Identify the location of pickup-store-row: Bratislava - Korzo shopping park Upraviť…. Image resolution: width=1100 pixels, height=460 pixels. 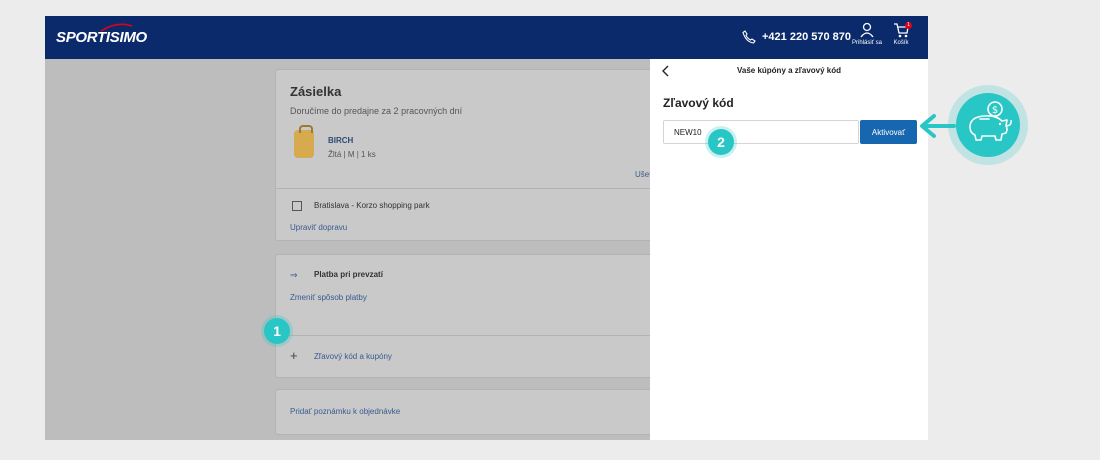
(476, 214).